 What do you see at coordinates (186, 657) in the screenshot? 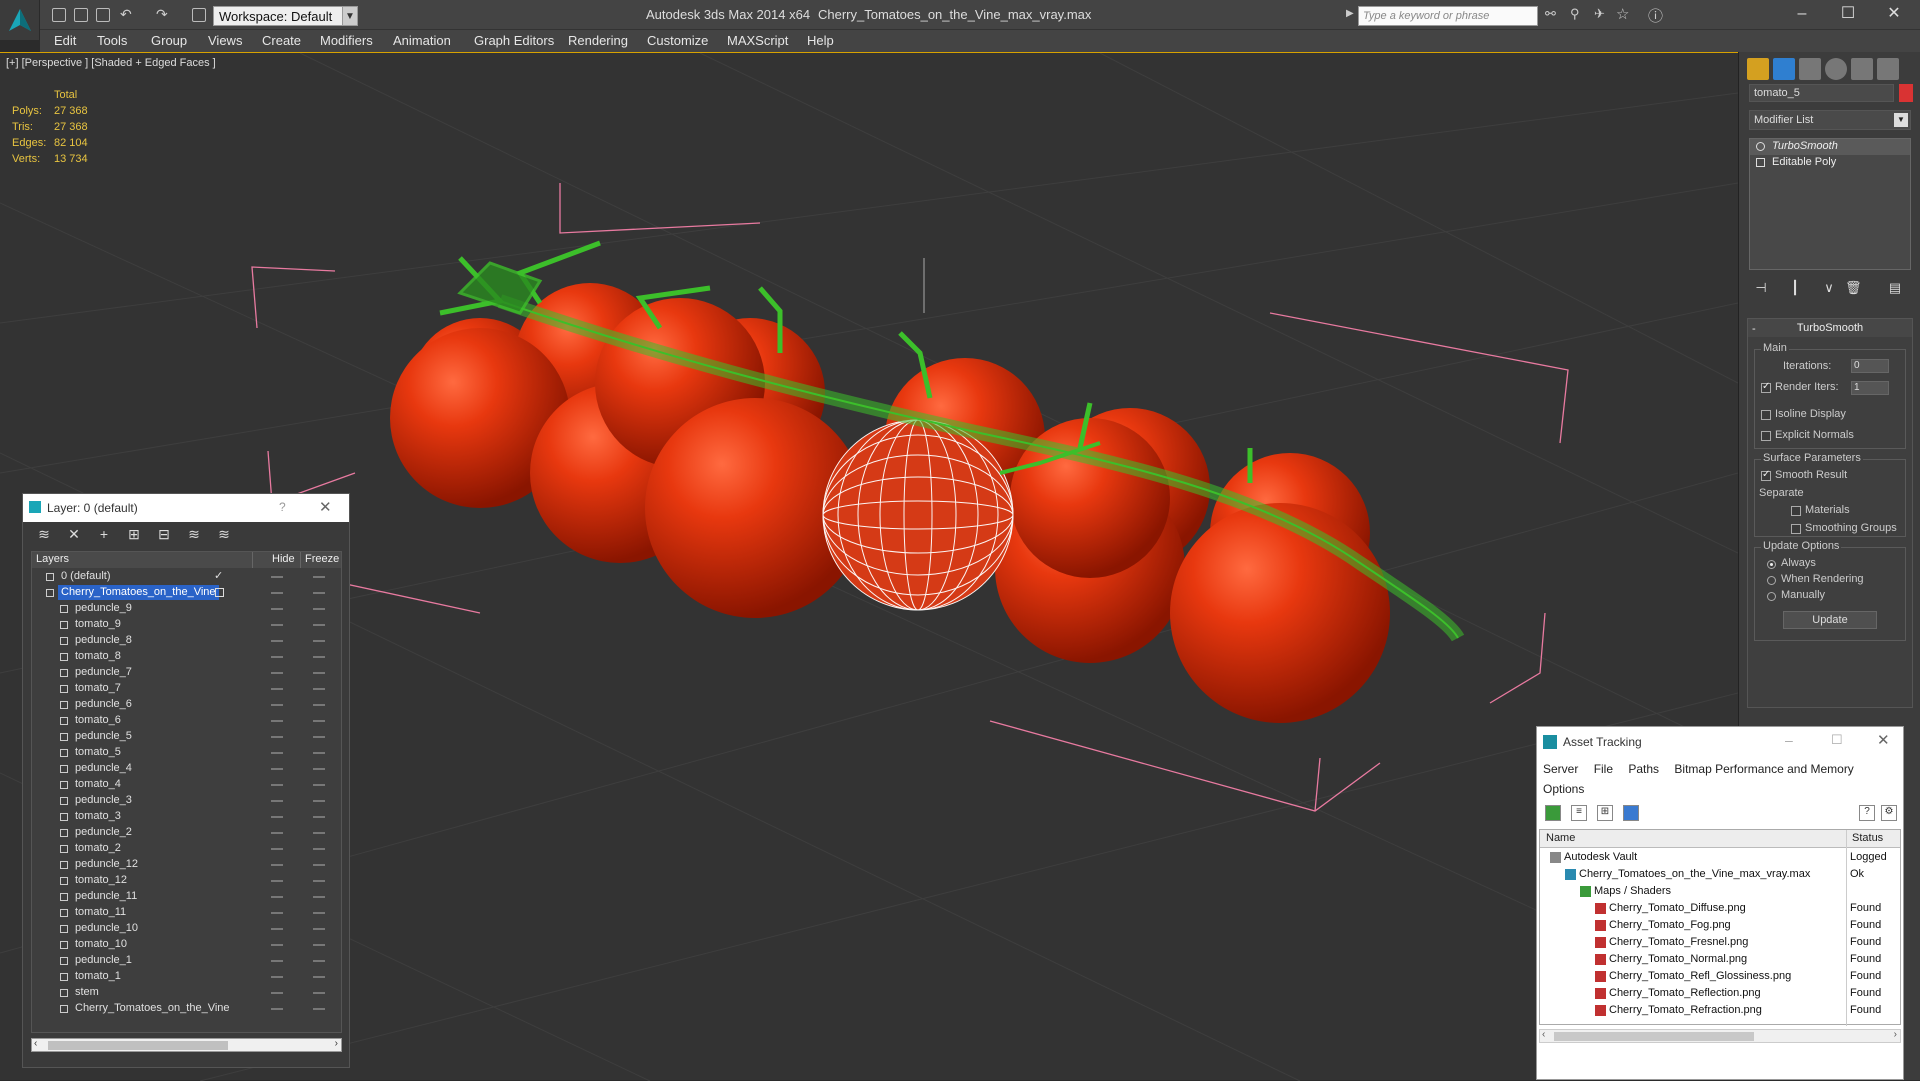
I see `layer-row: tomato_8` at bounding box center [186, 657].